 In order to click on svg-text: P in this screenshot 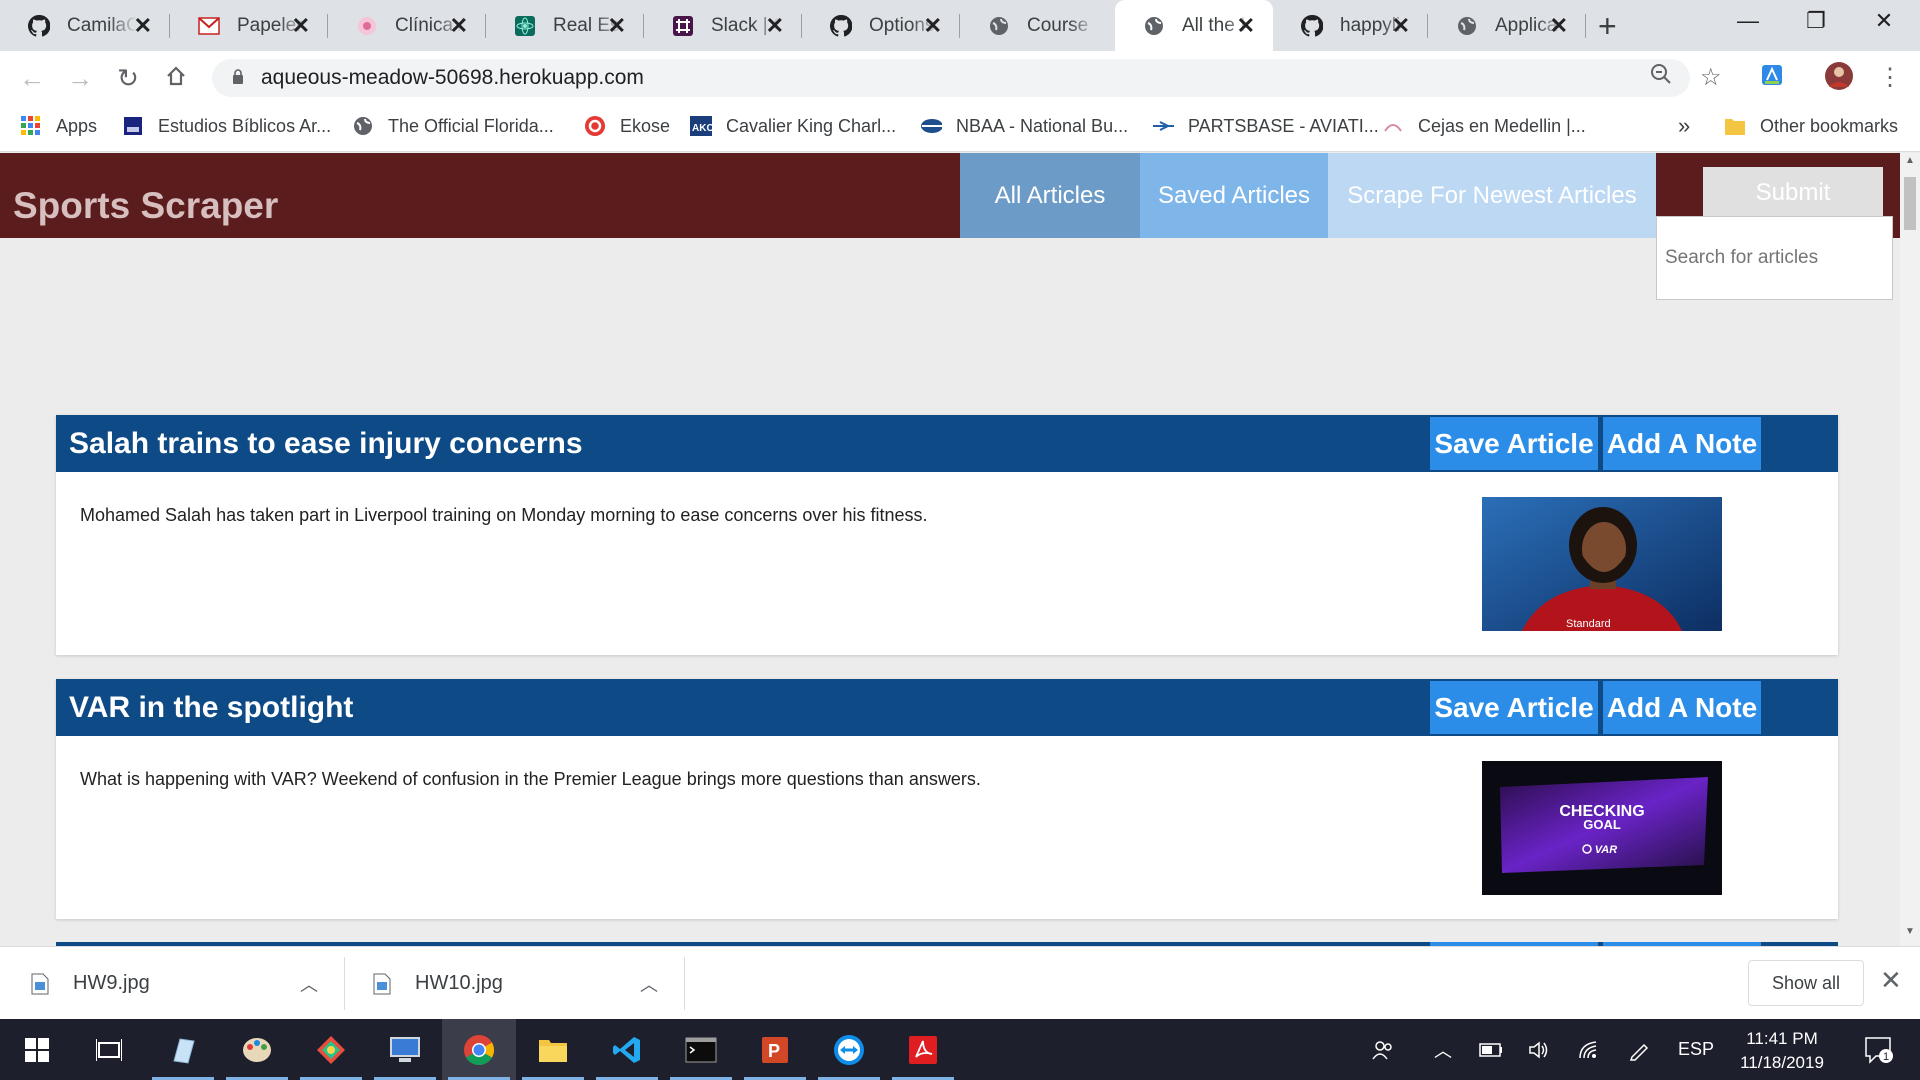, I will do `click(774, 1051)`.